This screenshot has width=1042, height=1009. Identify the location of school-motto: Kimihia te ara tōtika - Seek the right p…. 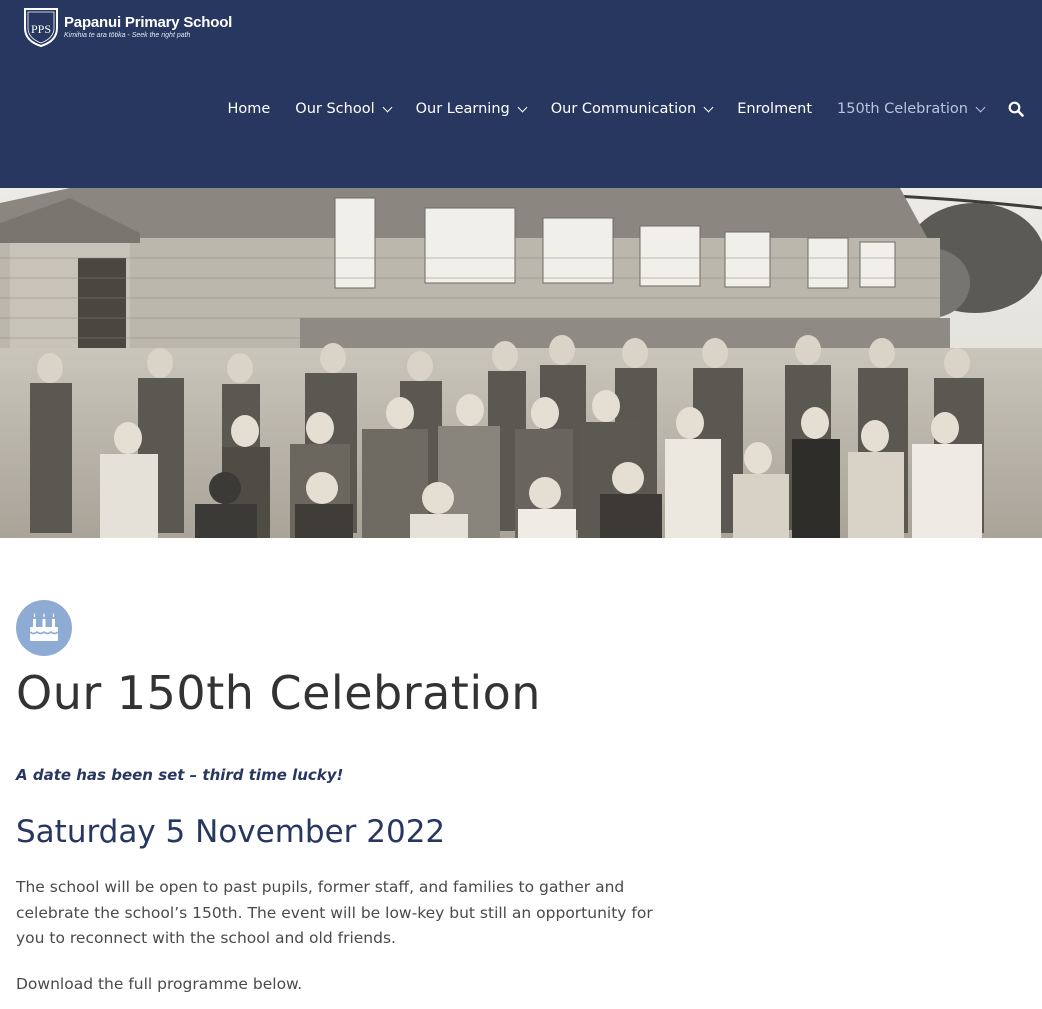
(127, 35).